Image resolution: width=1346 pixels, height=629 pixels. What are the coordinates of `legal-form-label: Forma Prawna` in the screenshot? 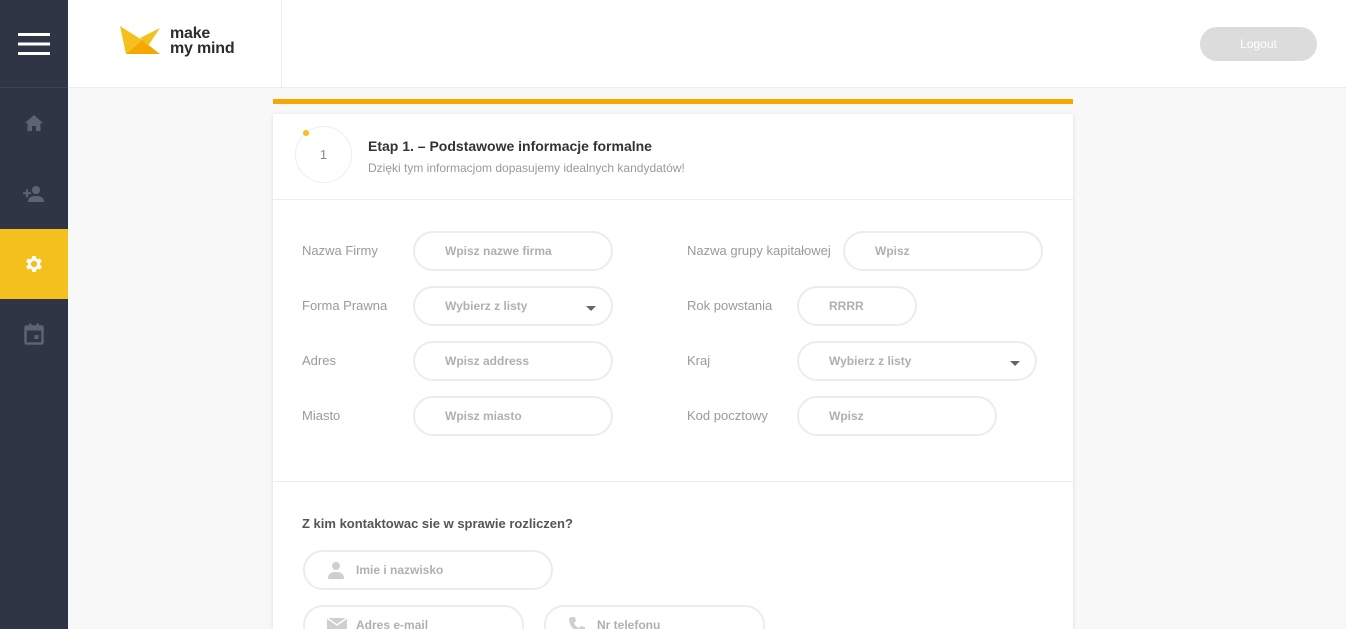 It's located at (345, 305).